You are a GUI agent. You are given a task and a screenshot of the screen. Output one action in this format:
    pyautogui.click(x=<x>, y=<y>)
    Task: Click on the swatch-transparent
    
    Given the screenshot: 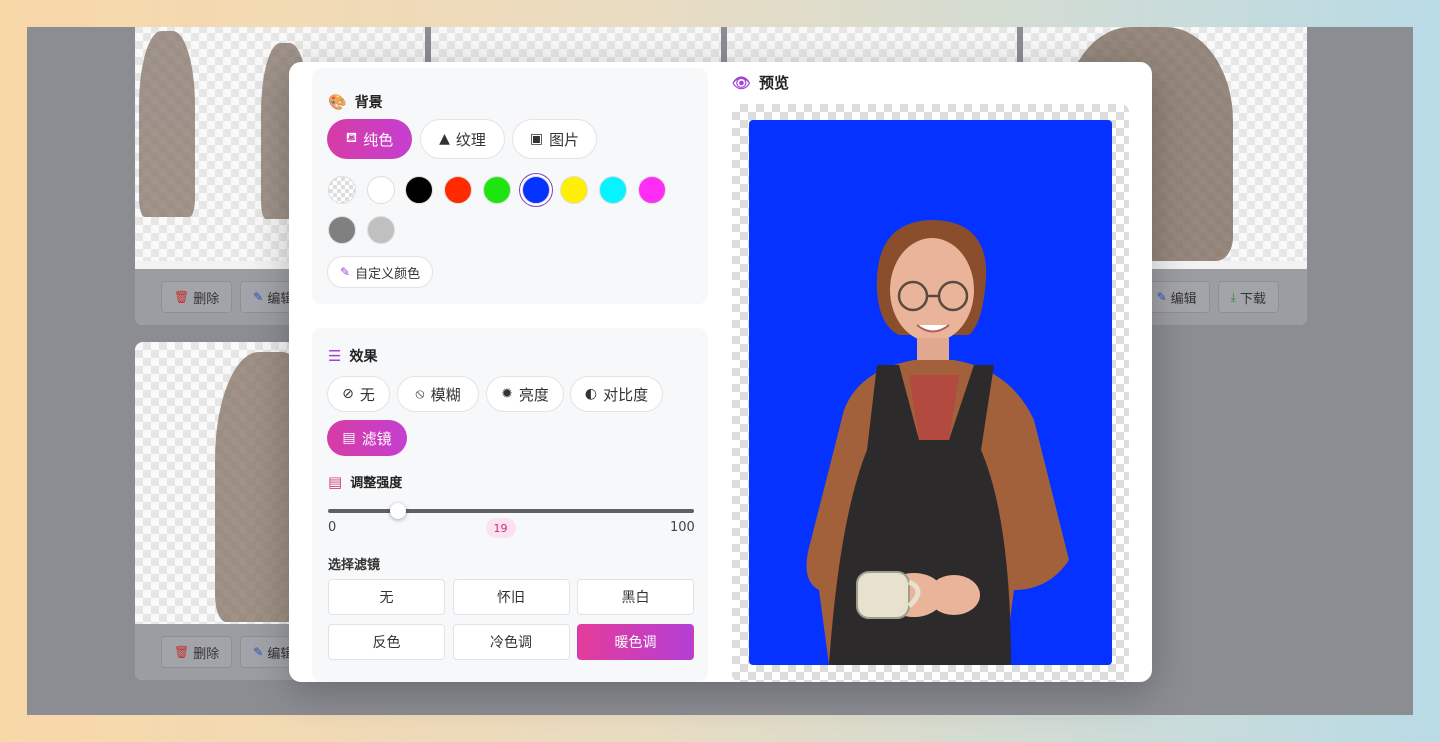 What is the action you would take?
    pyautogui.click(x=342, y=190)
    